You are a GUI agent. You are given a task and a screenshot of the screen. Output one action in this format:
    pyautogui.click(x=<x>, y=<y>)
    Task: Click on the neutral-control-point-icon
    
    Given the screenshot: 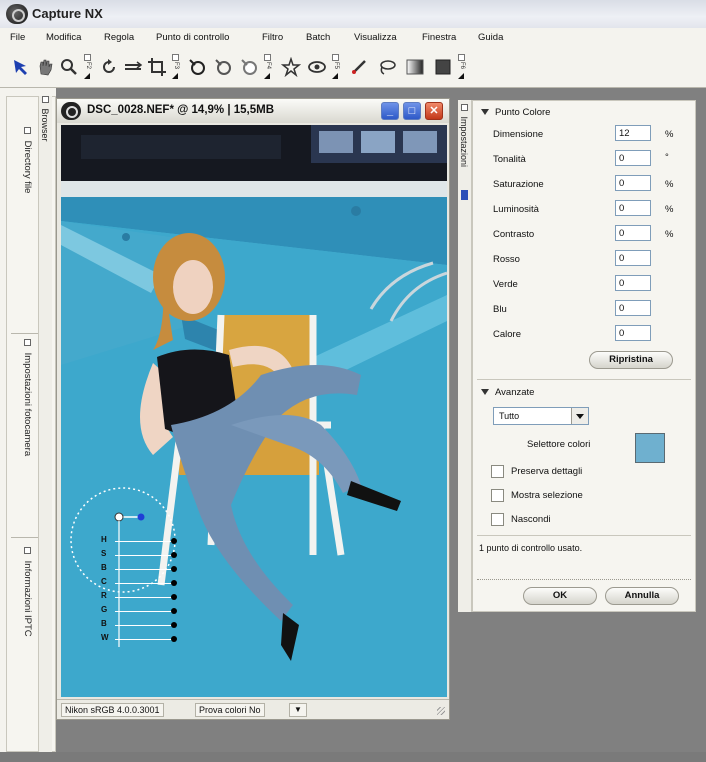 What is the action you would take?
    pyautogui.click(x=223, y=67)
    